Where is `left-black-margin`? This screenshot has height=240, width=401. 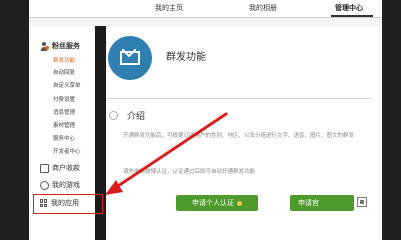 left-black-margin is located at coordinates (14, 120).